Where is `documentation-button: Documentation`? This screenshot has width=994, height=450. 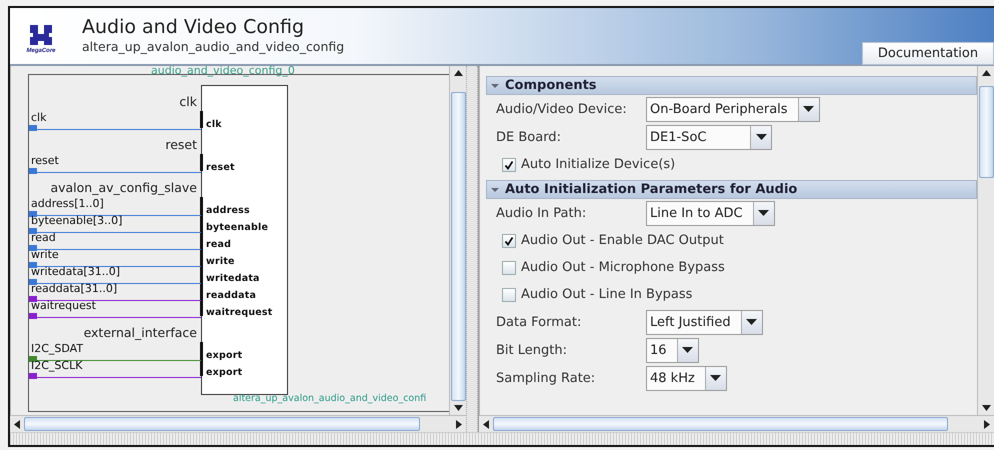 documentation-button: Documentation is located at coordinates (928, 53).